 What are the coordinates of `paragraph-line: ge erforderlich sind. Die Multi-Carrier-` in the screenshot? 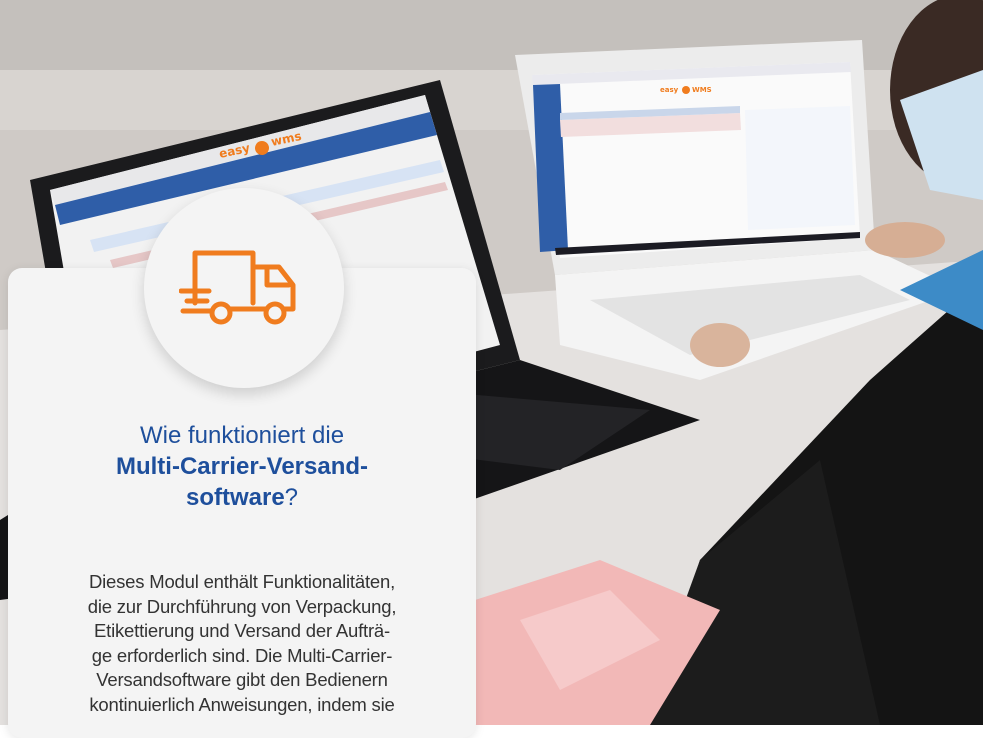 It's located at (242, 655).